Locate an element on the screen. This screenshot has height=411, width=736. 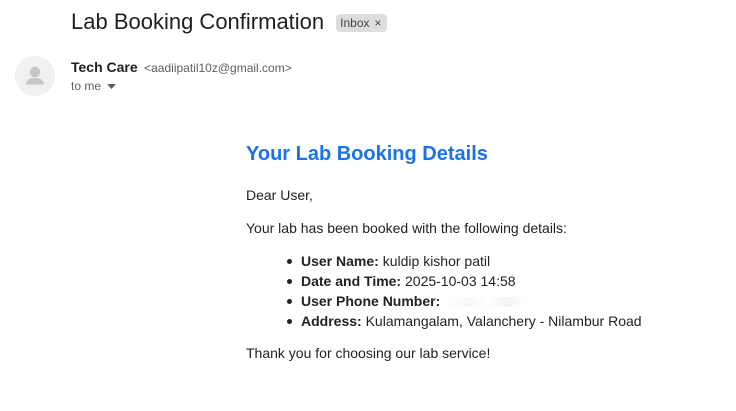
detail-user-name: User Name: kuldip kishor patil is located at coordinates (464, 261).